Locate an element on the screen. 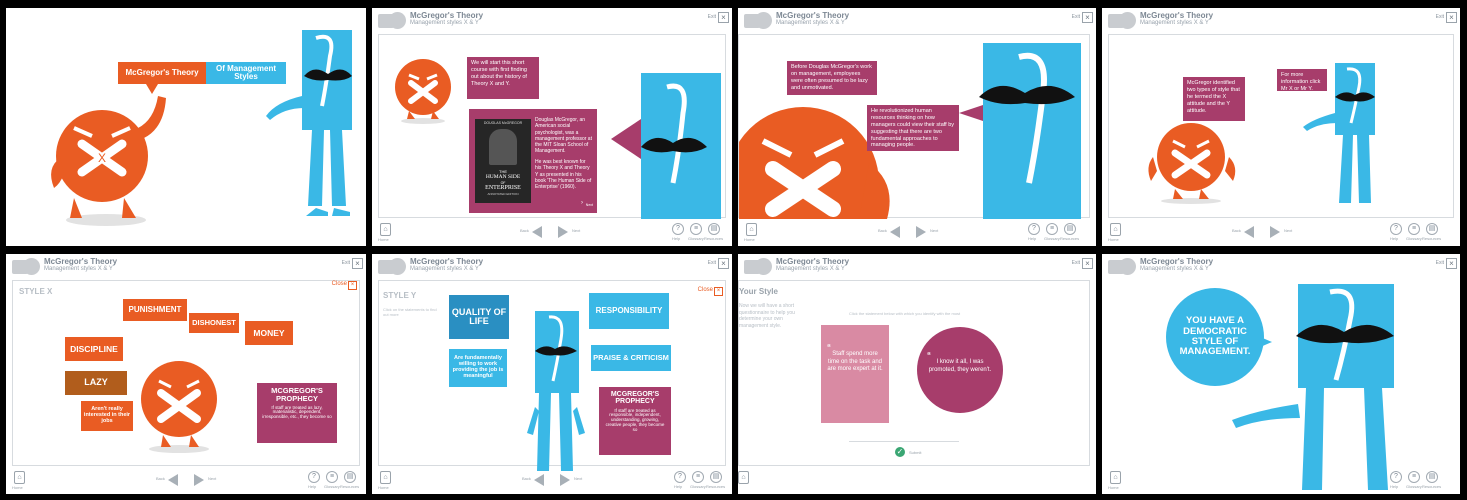  check-icon: ✓ is located at coordinates (900, 452).